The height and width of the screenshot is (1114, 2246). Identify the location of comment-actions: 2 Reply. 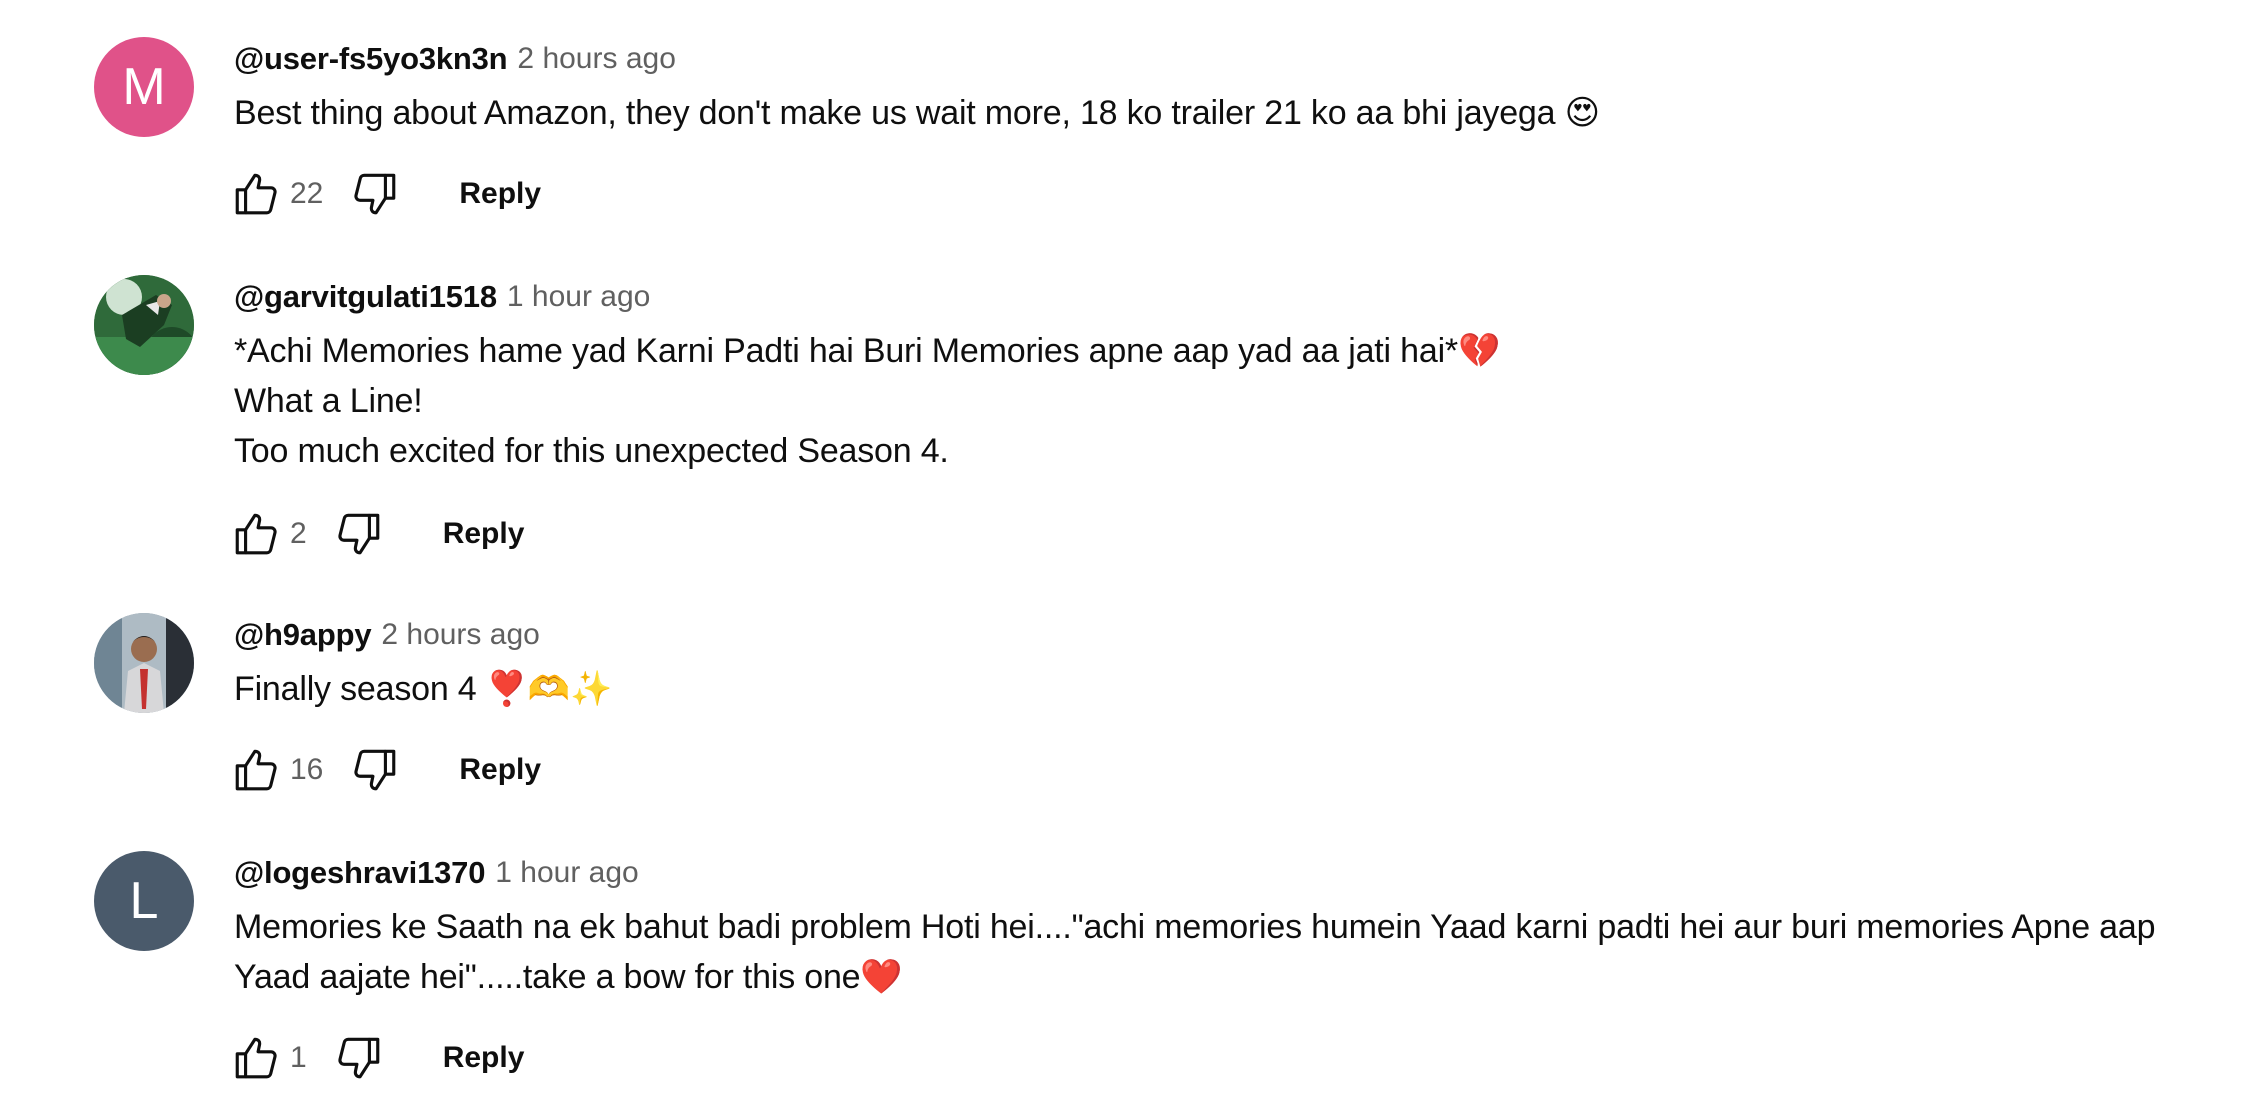
(377, 534).